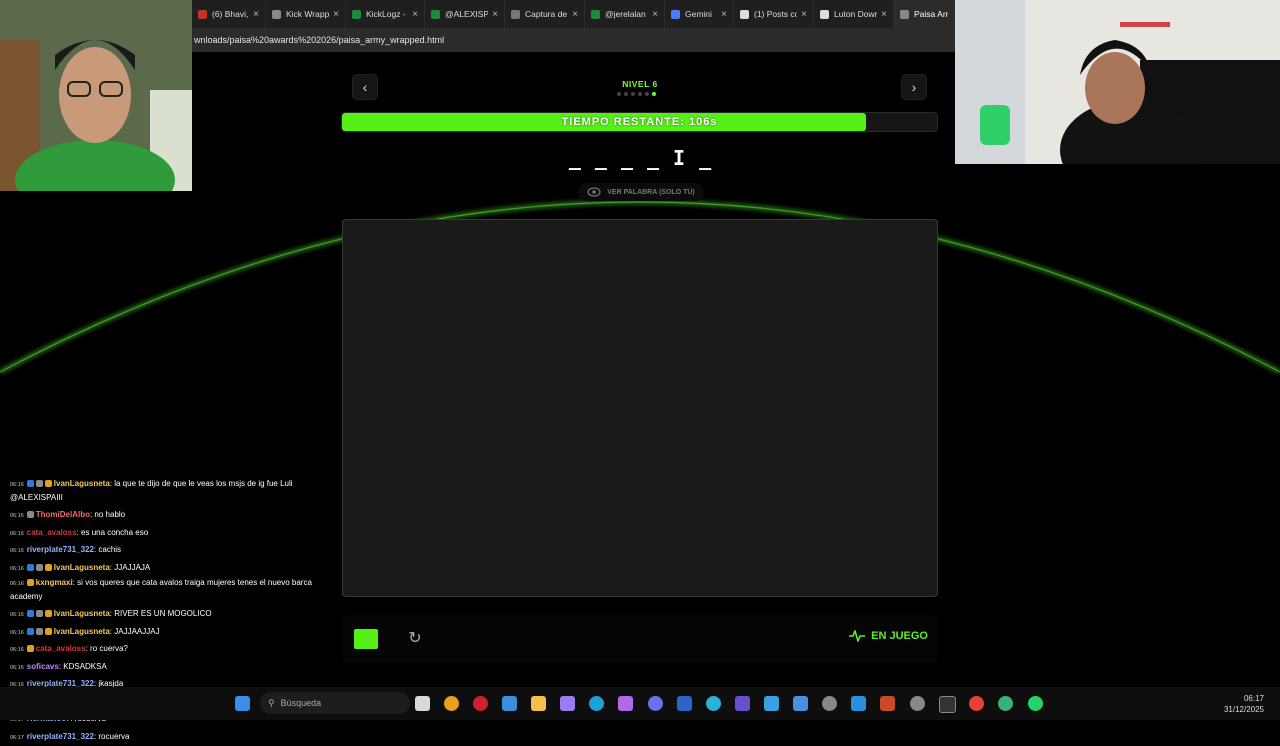 Image resolution: width=1280 pixels, height=746 pixels. Describe the element at coordinates (655, 703) in the screenshot. I see `discord-icon` at that location.